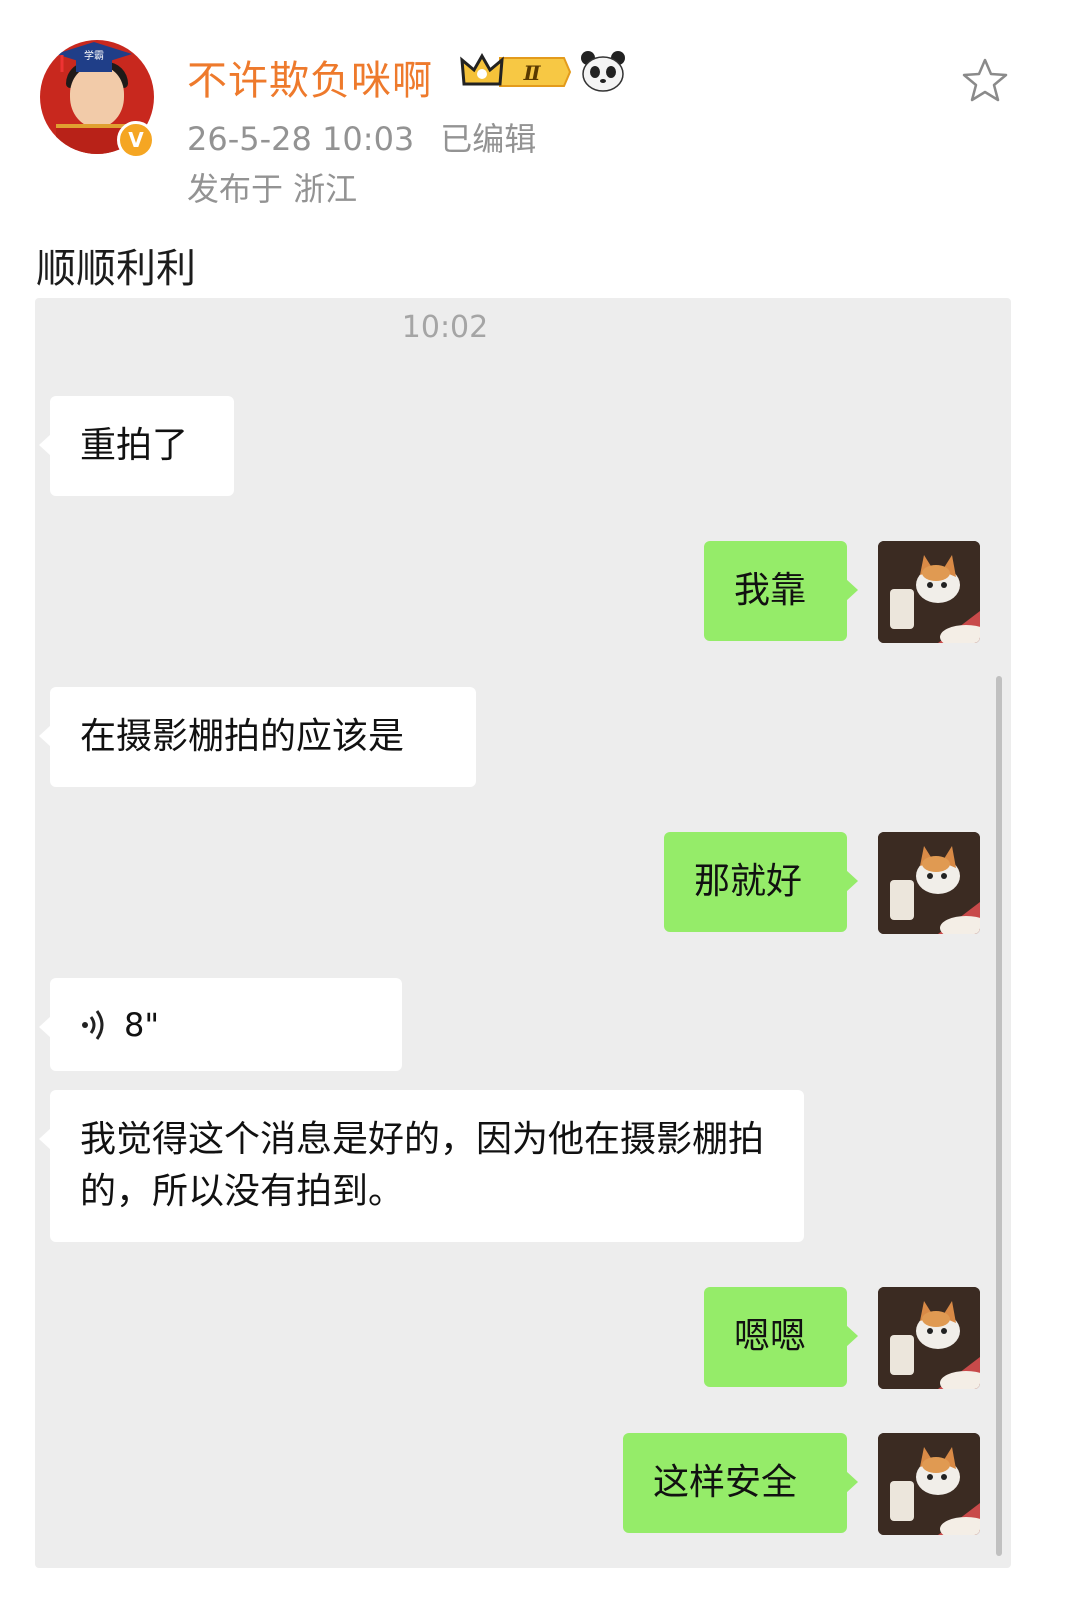 The height and width of the screenshot is (1620, 1078). Describe the element at coordinates (116, 269) in the screenshot. I see `post-text: 顺顺利利` at that location.